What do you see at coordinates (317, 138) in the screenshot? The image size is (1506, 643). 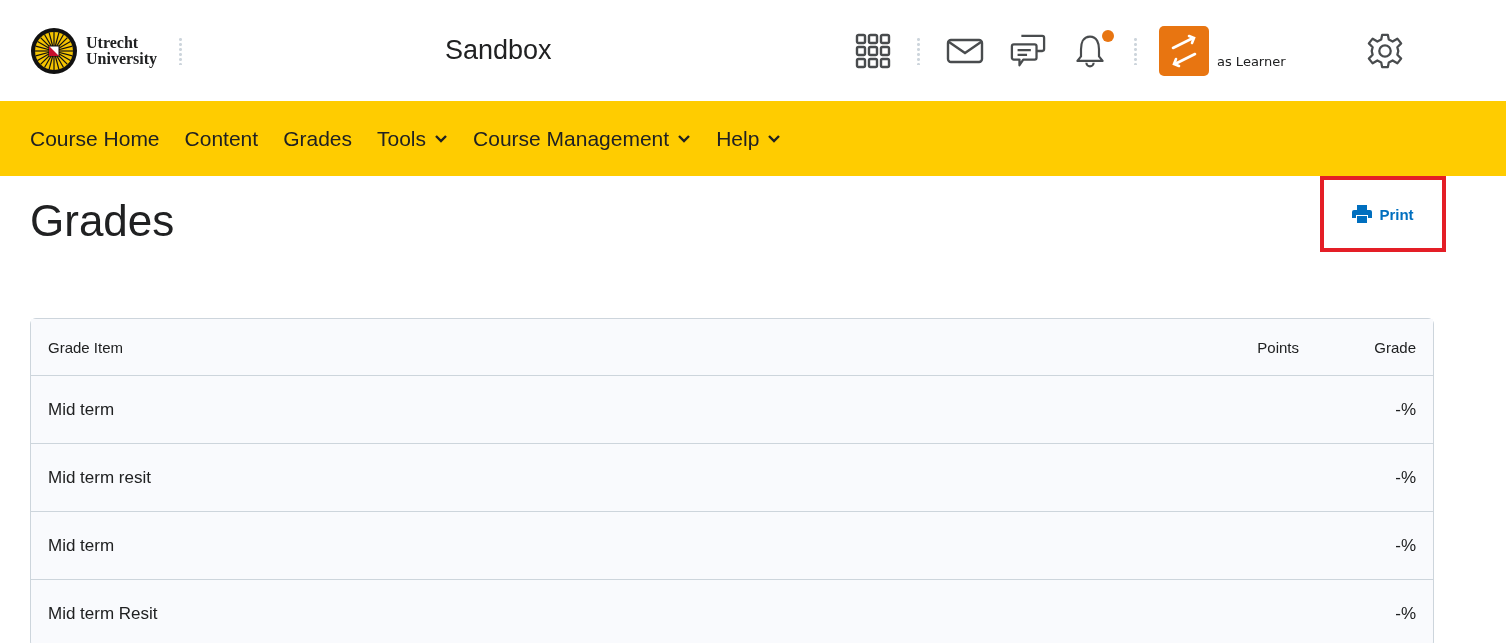 I see `nav-link: Grades` at bounding box center [317, 138].